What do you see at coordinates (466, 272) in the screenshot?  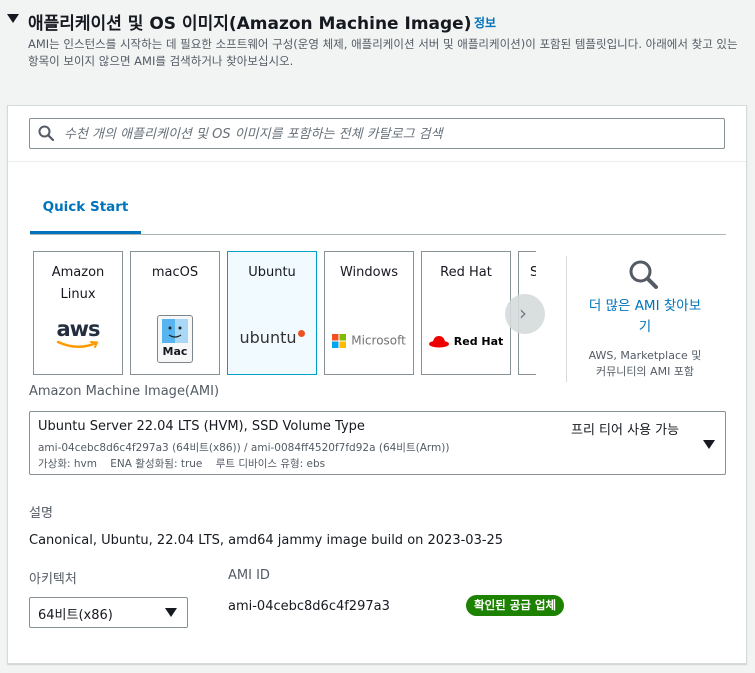 I see `tile-label: Red Hat` at bounding box center [466, 272].